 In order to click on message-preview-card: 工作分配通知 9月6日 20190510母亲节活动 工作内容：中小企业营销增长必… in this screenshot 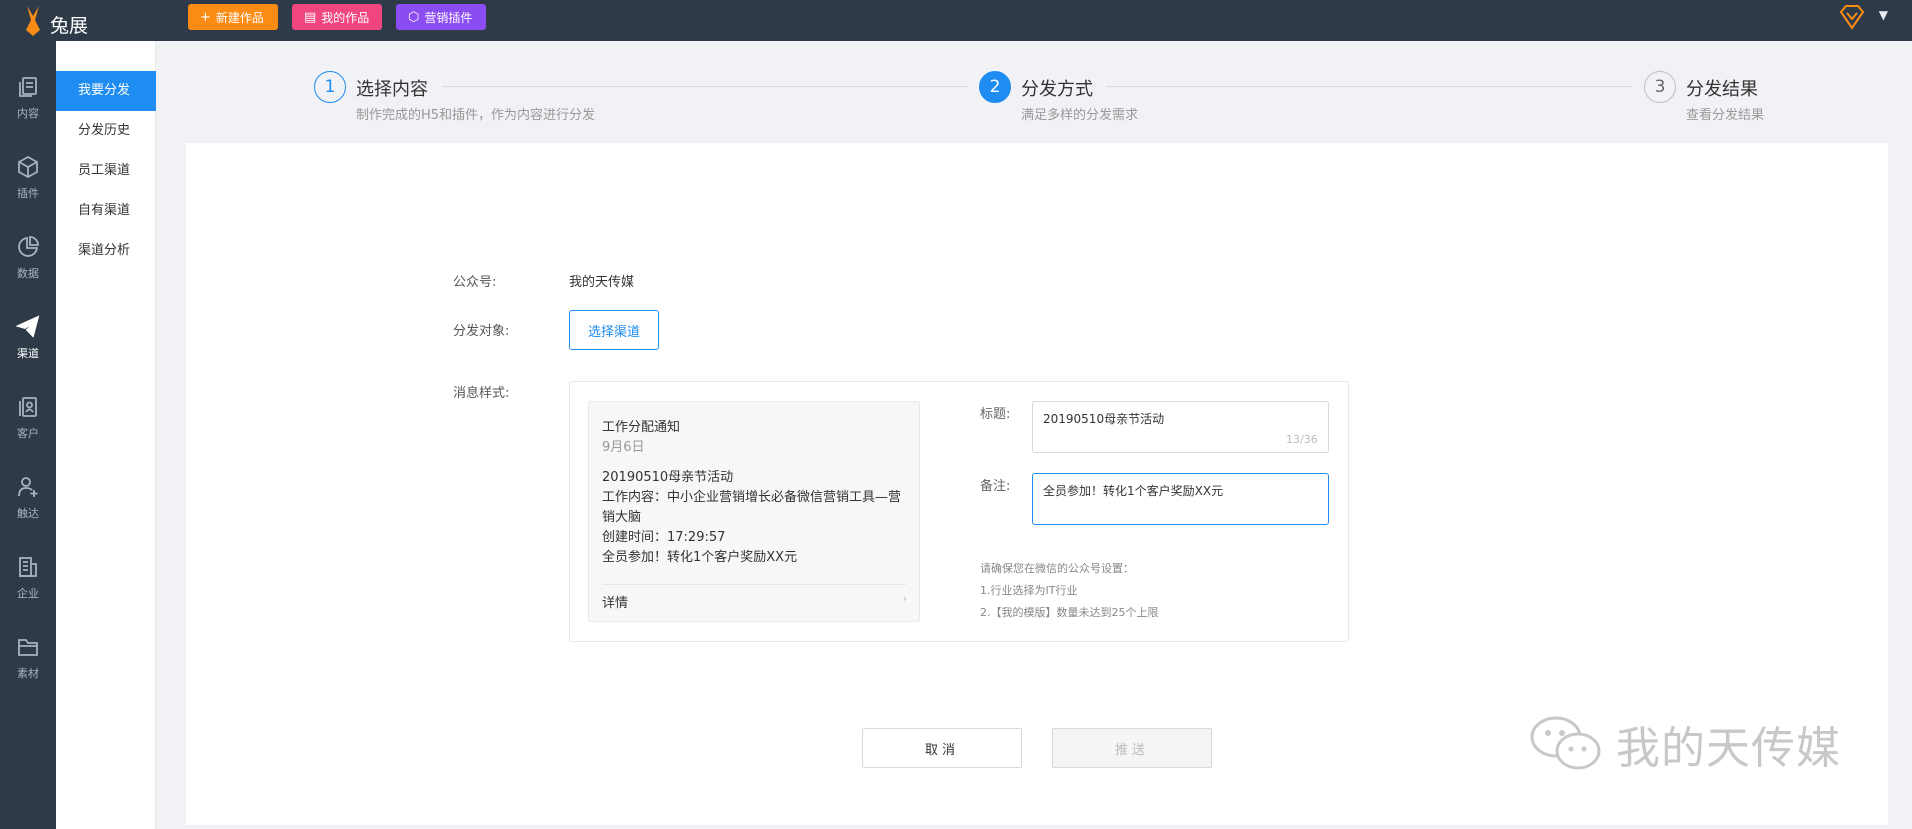, I will do `click(754, 511)`.